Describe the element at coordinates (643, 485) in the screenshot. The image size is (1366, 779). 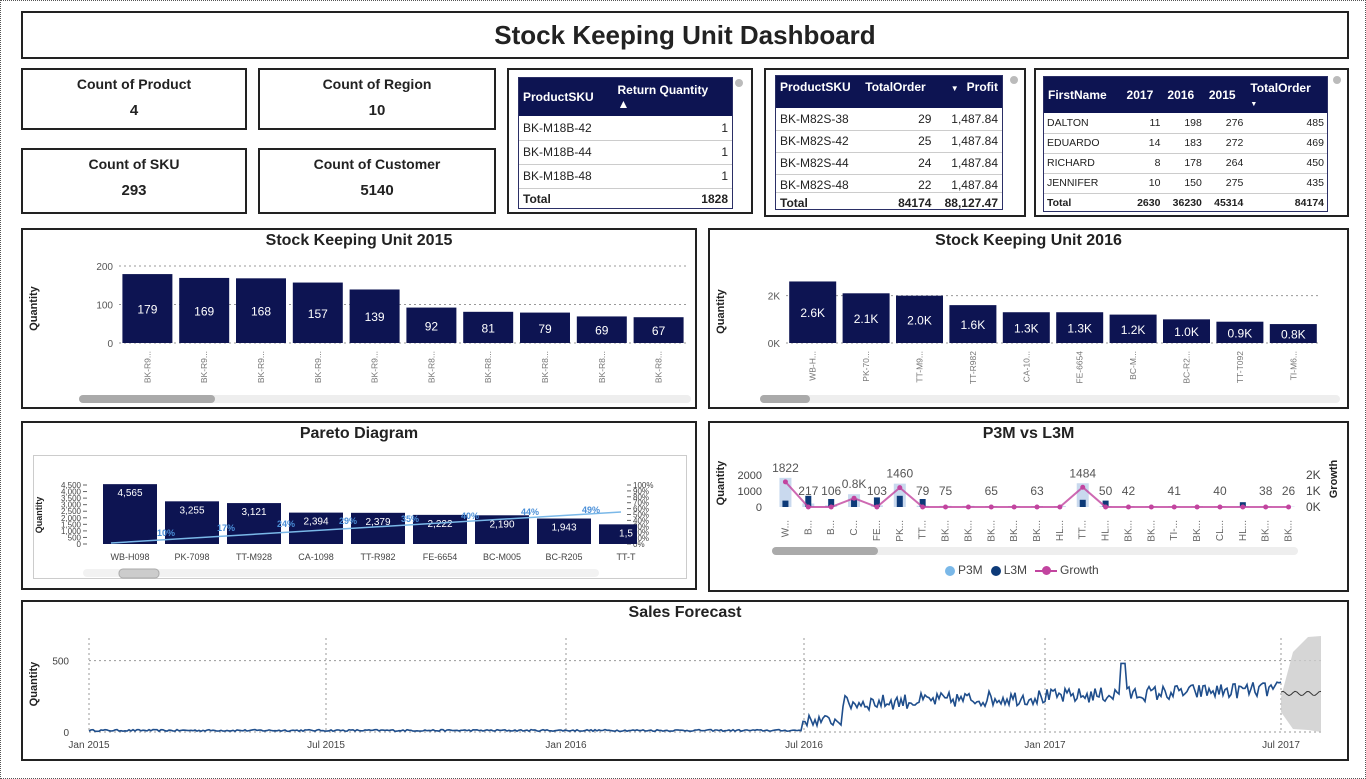
I see `y2-tick-label: 100%` at that location.